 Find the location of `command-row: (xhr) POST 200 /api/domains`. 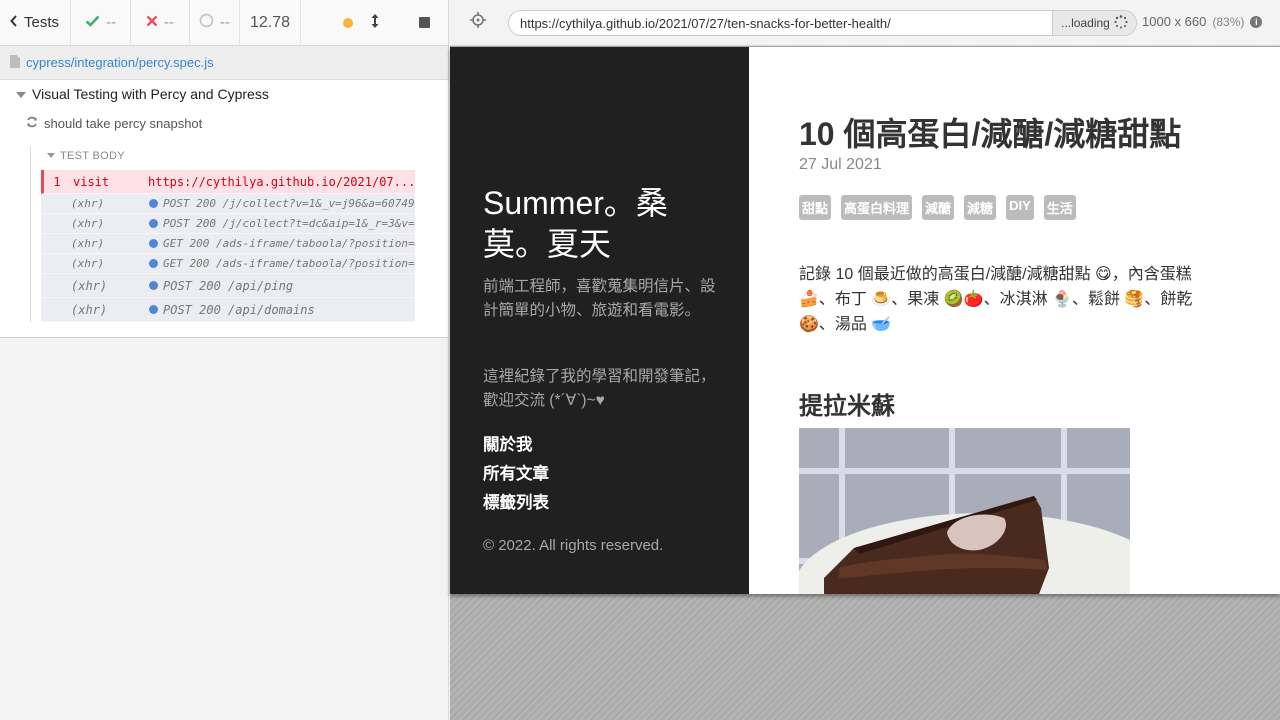

command-row: (xhr) POST 200 /api/domains is located at coordinates (228, 310).